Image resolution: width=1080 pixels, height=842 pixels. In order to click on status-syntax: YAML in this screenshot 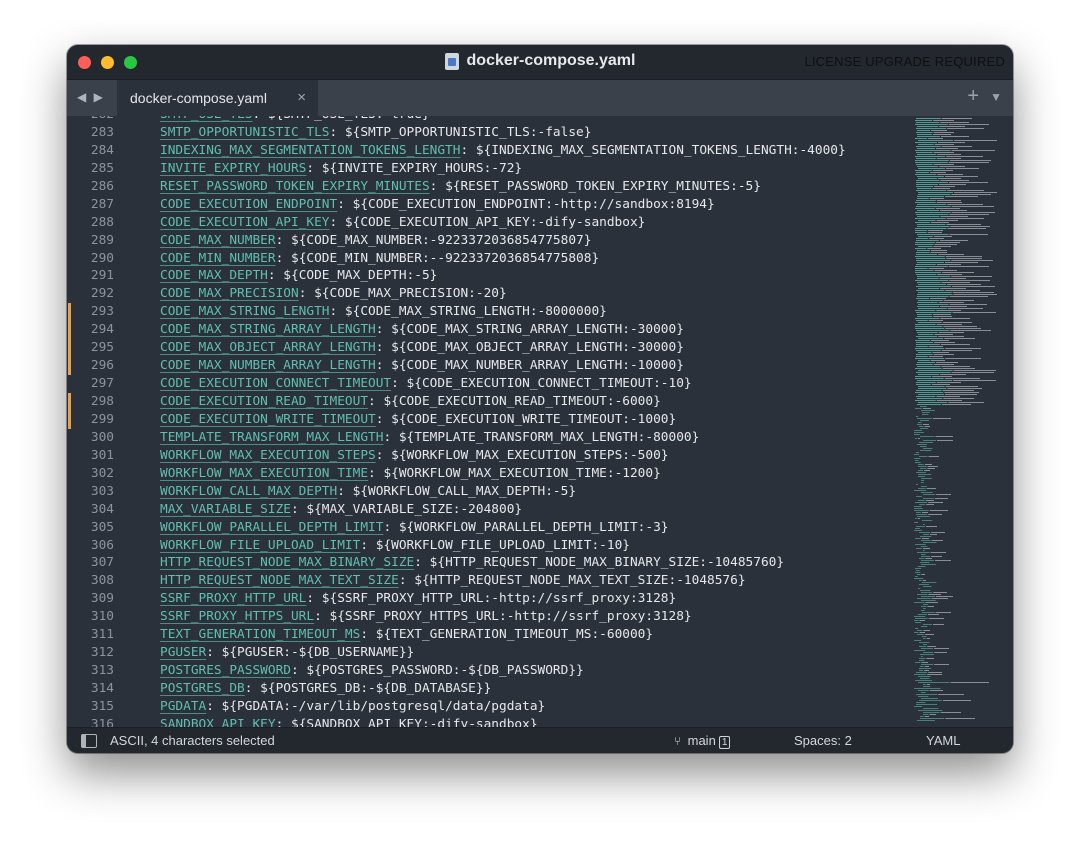, I will do `click(943, 740)`.